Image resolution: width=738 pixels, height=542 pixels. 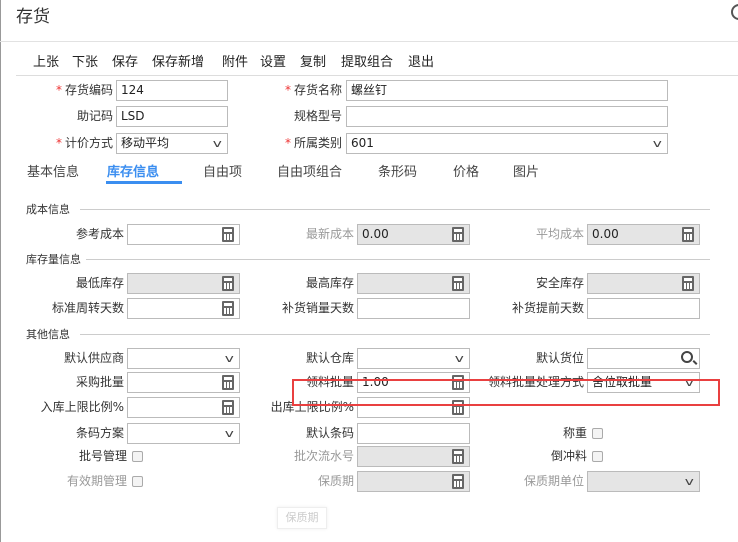 What do you see at coordinates (643, 358) in the screenshot?
I see `section-2-field-2-input` at bounding box center [643, 358].